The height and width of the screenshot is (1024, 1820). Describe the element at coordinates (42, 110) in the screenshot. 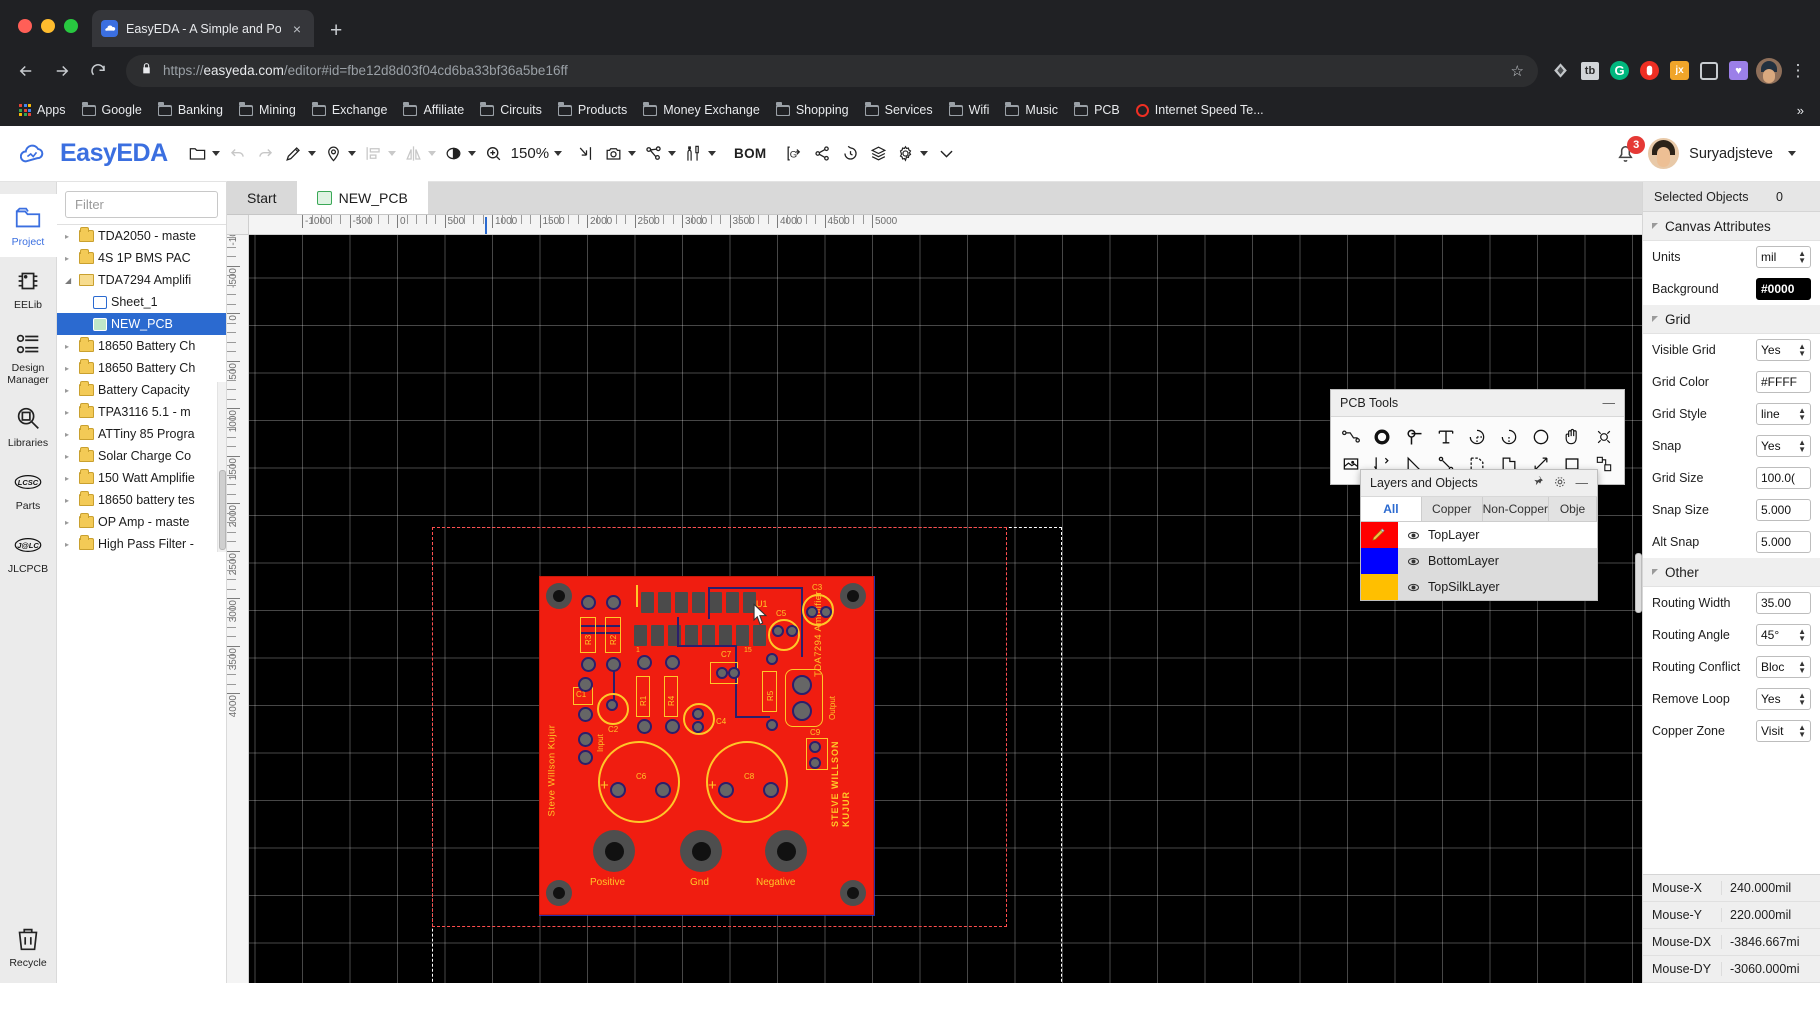

I see `bookmark-apps: Apps` at that location.